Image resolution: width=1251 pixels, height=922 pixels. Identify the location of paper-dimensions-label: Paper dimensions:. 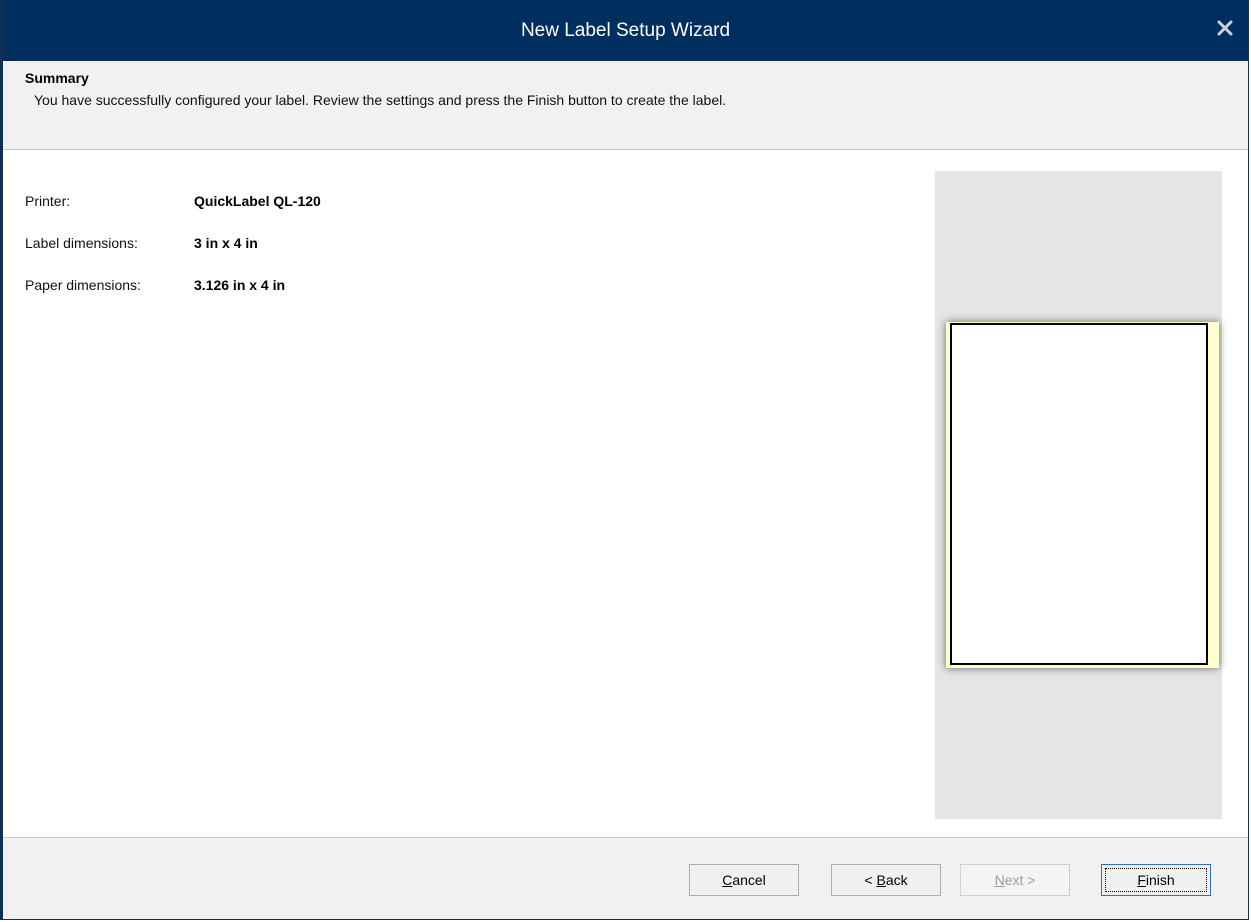
(83, 285).